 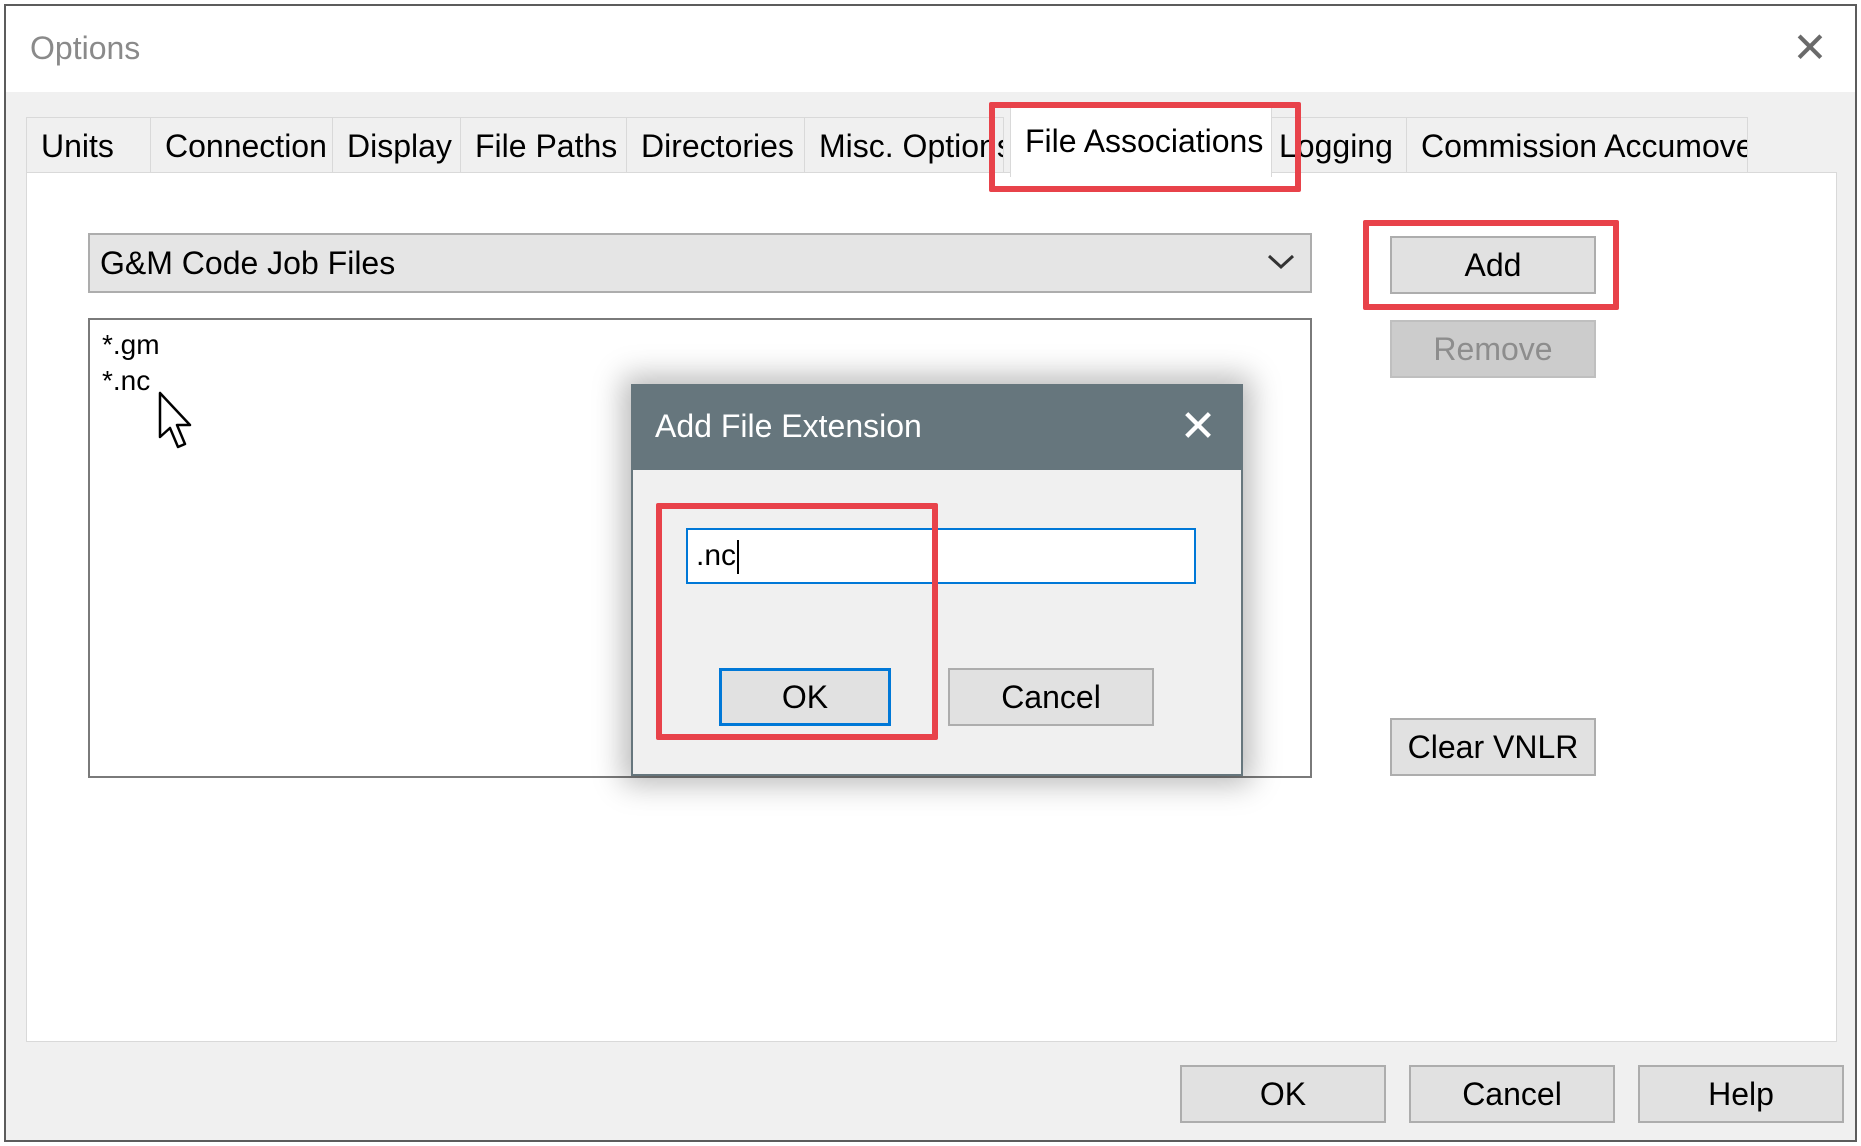 What do you see at coordinates (90, 145) in the screenshot?
I see `tab-units: Units` at bounding box center [90, 145].